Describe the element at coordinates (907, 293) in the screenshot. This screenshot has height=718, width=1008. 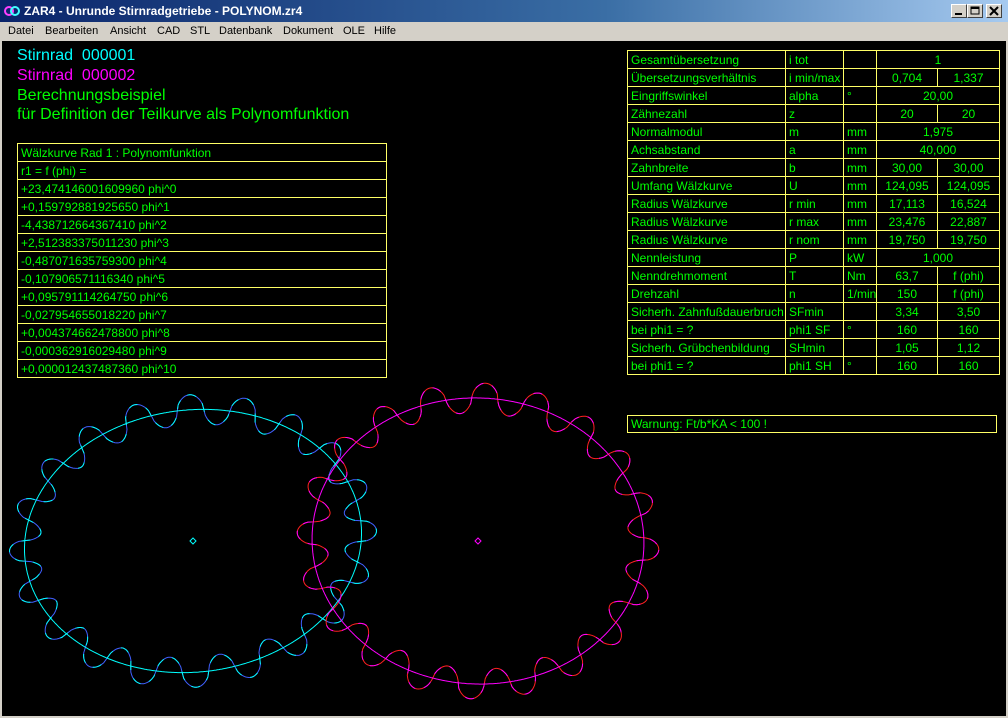
I see `result-value-gear1: 150` at that location.